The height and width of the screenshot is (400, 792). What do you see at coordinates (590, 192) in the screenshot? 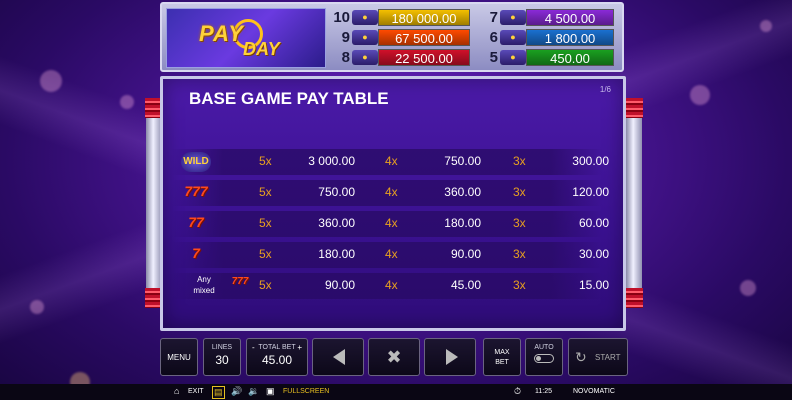
I see `payout-value: 120.00` at bounding box center [590, 192].